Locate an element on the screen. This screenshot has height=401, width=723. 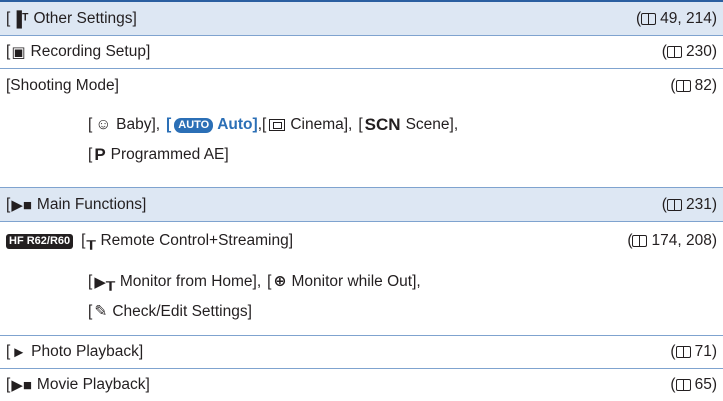
tools-icon: ▐ᵀ is located at coordinates (20, 19).